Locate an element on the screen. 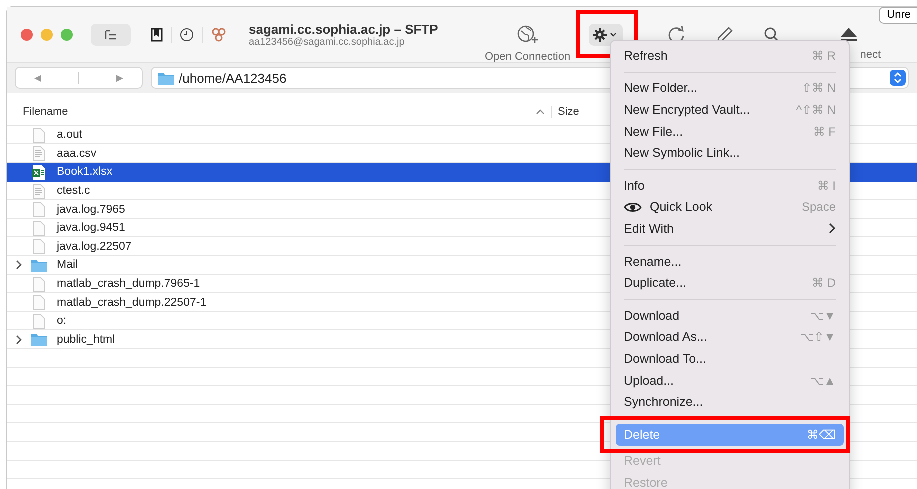 Image resolution: width=917 pixels, height=489 pixels. shortcut-text: ⌘ R is located at coordinates (824, 55).